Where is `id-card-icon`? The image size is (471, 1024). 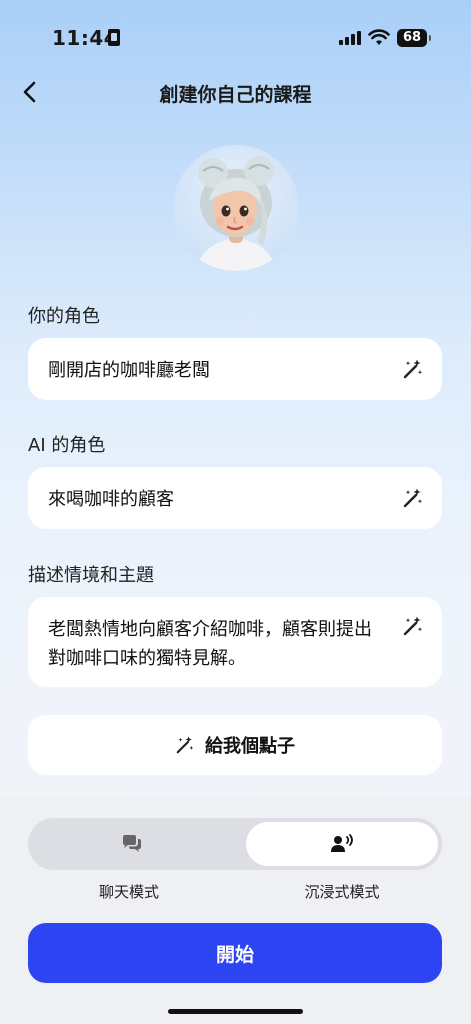
id-card-icon is located at coordinates (114, 37).